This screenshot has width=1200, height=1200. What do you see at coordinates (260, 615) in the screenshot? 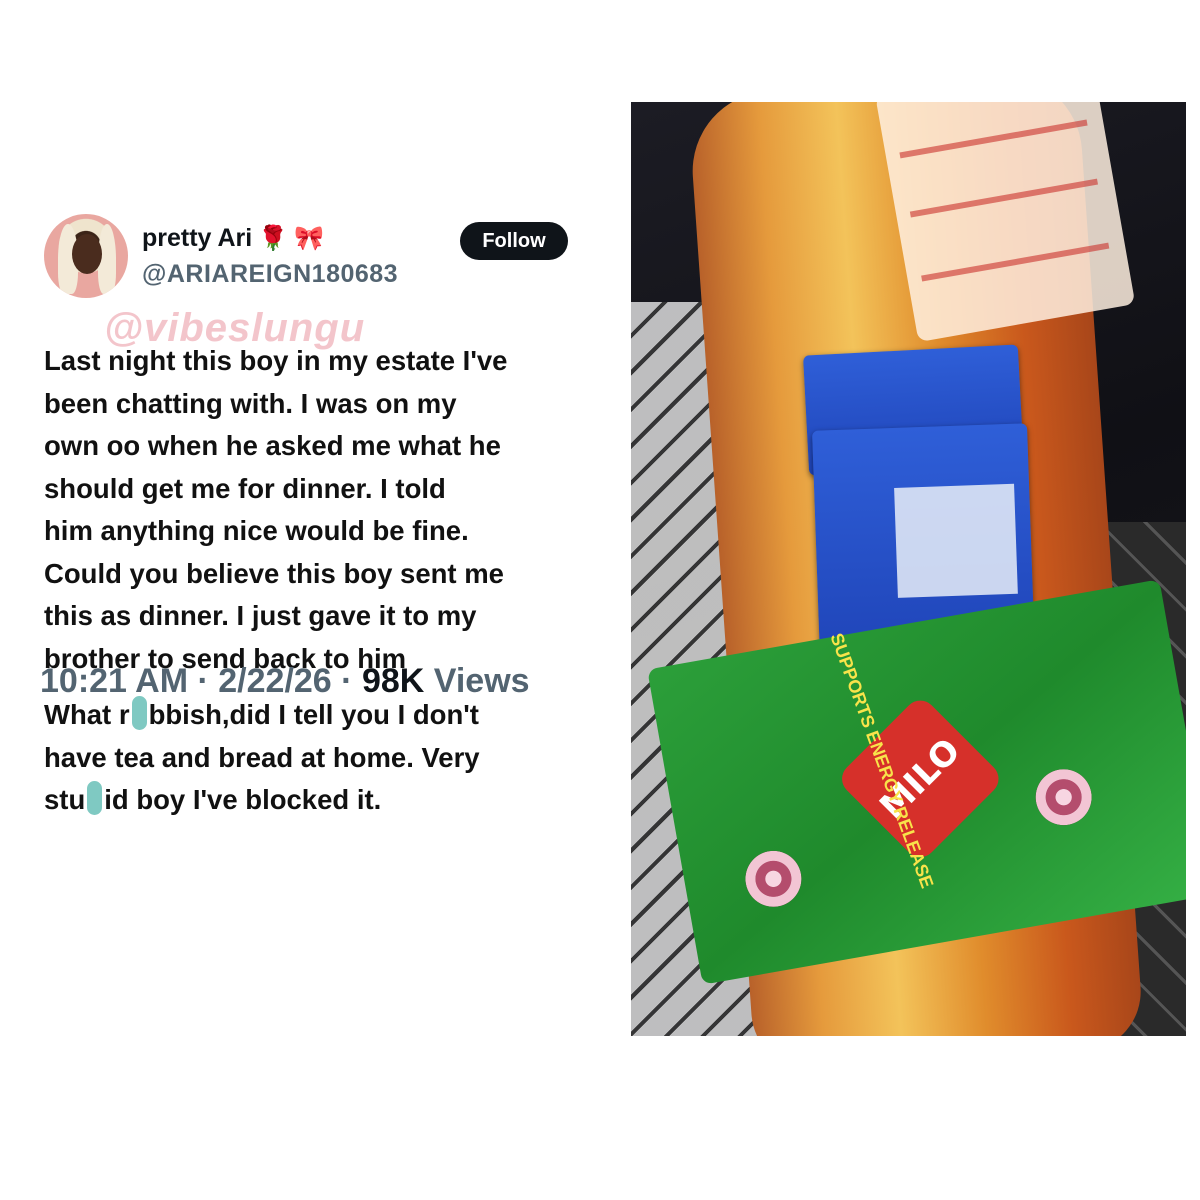
I see `text-line: this as dinner. I just gave it to my` at bounding box center [260, 615].